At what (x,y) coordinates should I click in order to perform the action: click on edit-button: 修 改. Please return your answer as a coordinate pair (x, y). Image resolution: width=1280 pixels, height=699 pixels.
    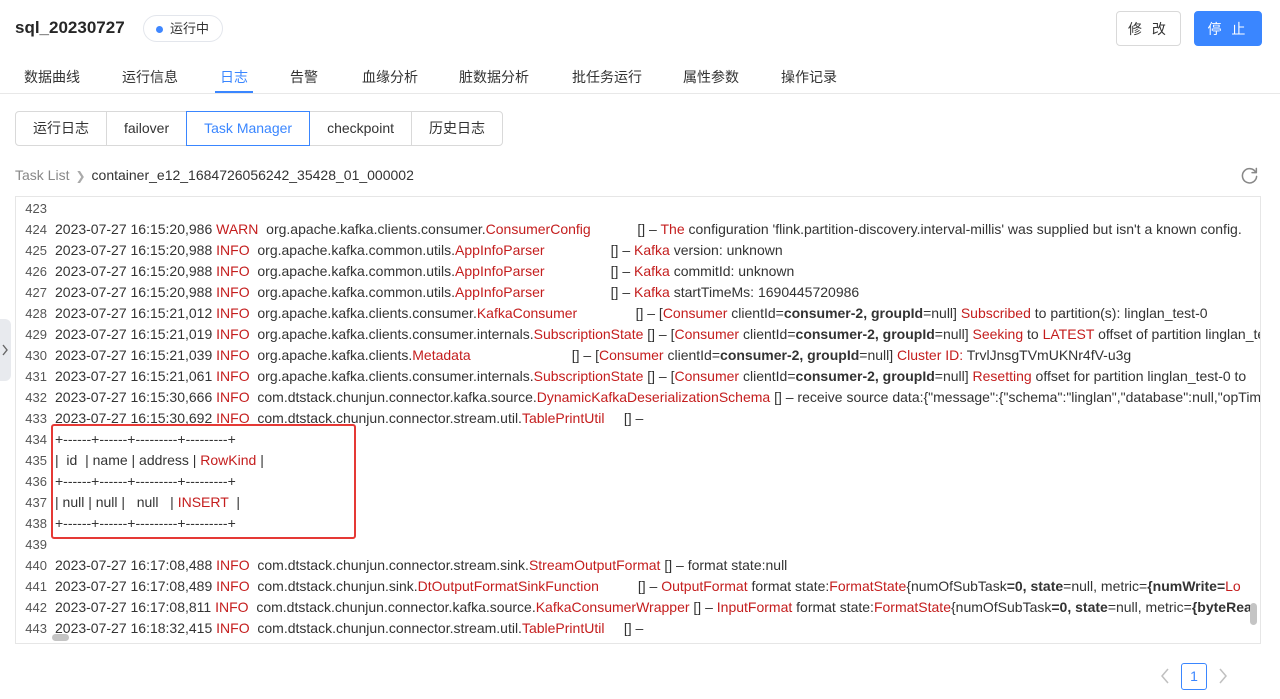
    Looking at the image, I should click on (1148, 28).